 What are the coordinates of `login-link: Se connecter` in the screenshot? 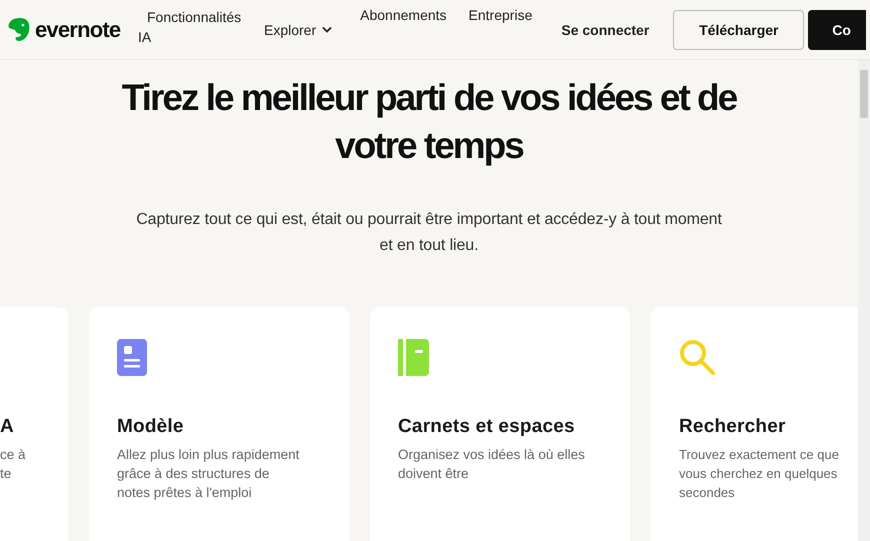 It's located at (605, 30).